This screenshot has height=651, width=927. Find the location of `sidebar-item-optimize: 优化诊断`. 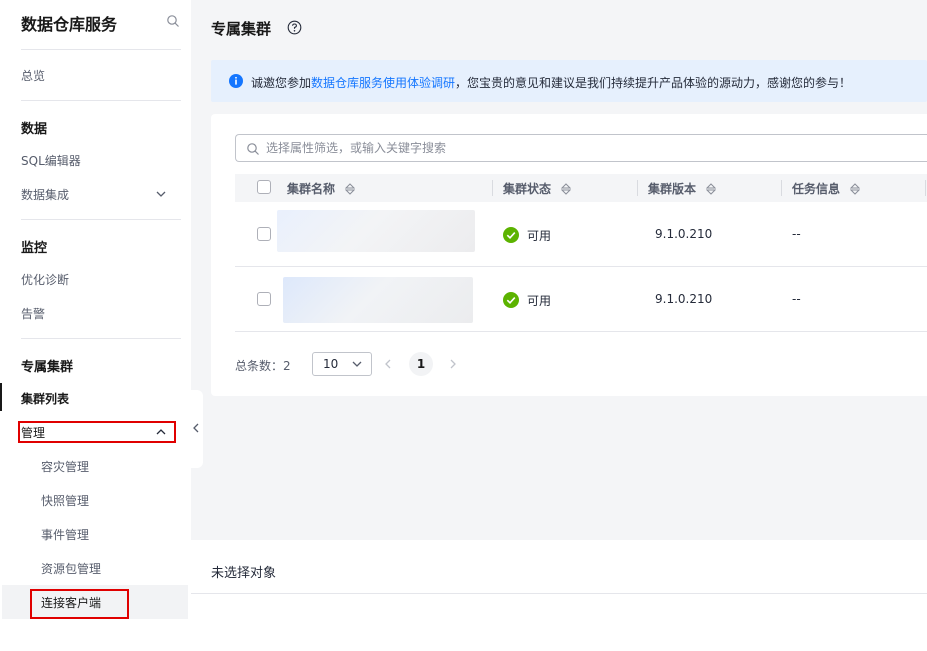

sidebar-item-optimize: 优化诊断 is located at coordinates (45, 279).